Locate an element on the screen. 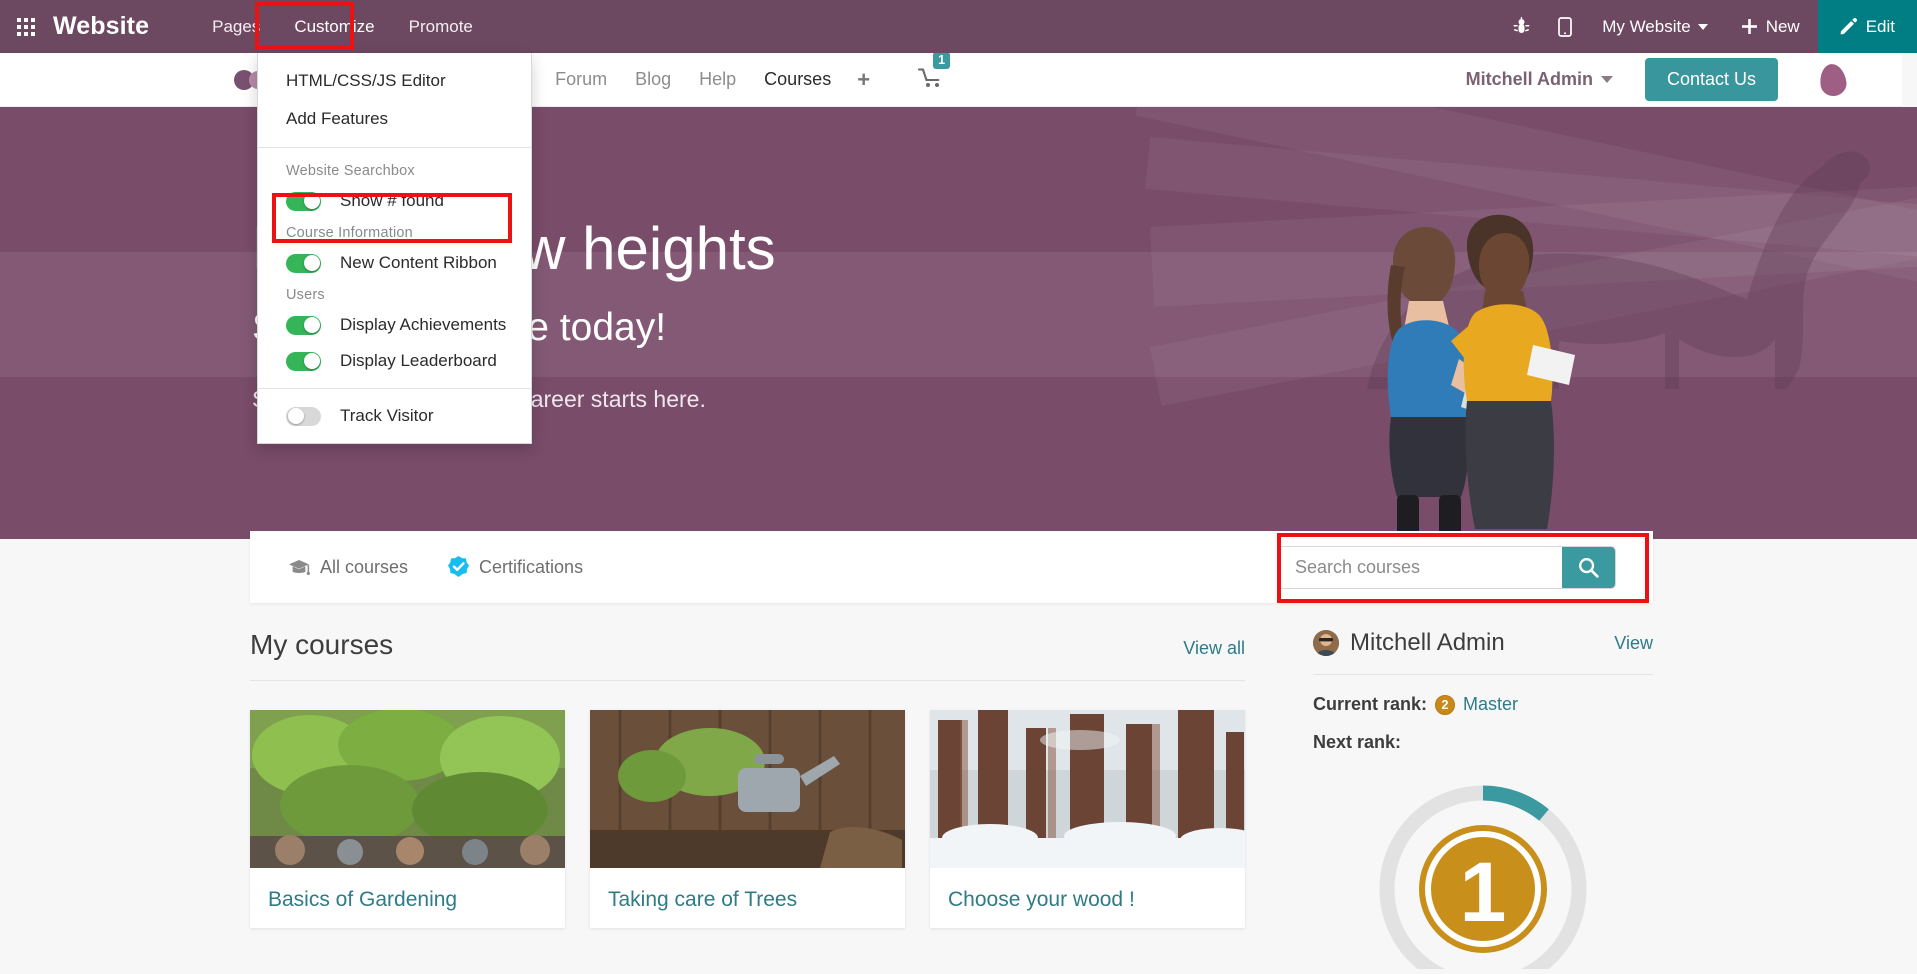 The height and width of the screenshot is (974, 1917). toggle-display-achievements-label: Display Achievements is located at coordinates (423, 324).